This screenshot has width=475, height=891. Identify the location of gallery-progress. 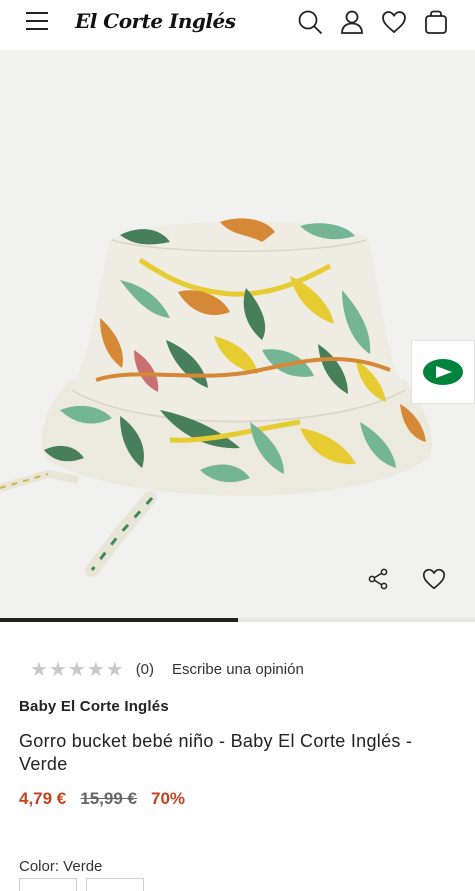
(237, 620).